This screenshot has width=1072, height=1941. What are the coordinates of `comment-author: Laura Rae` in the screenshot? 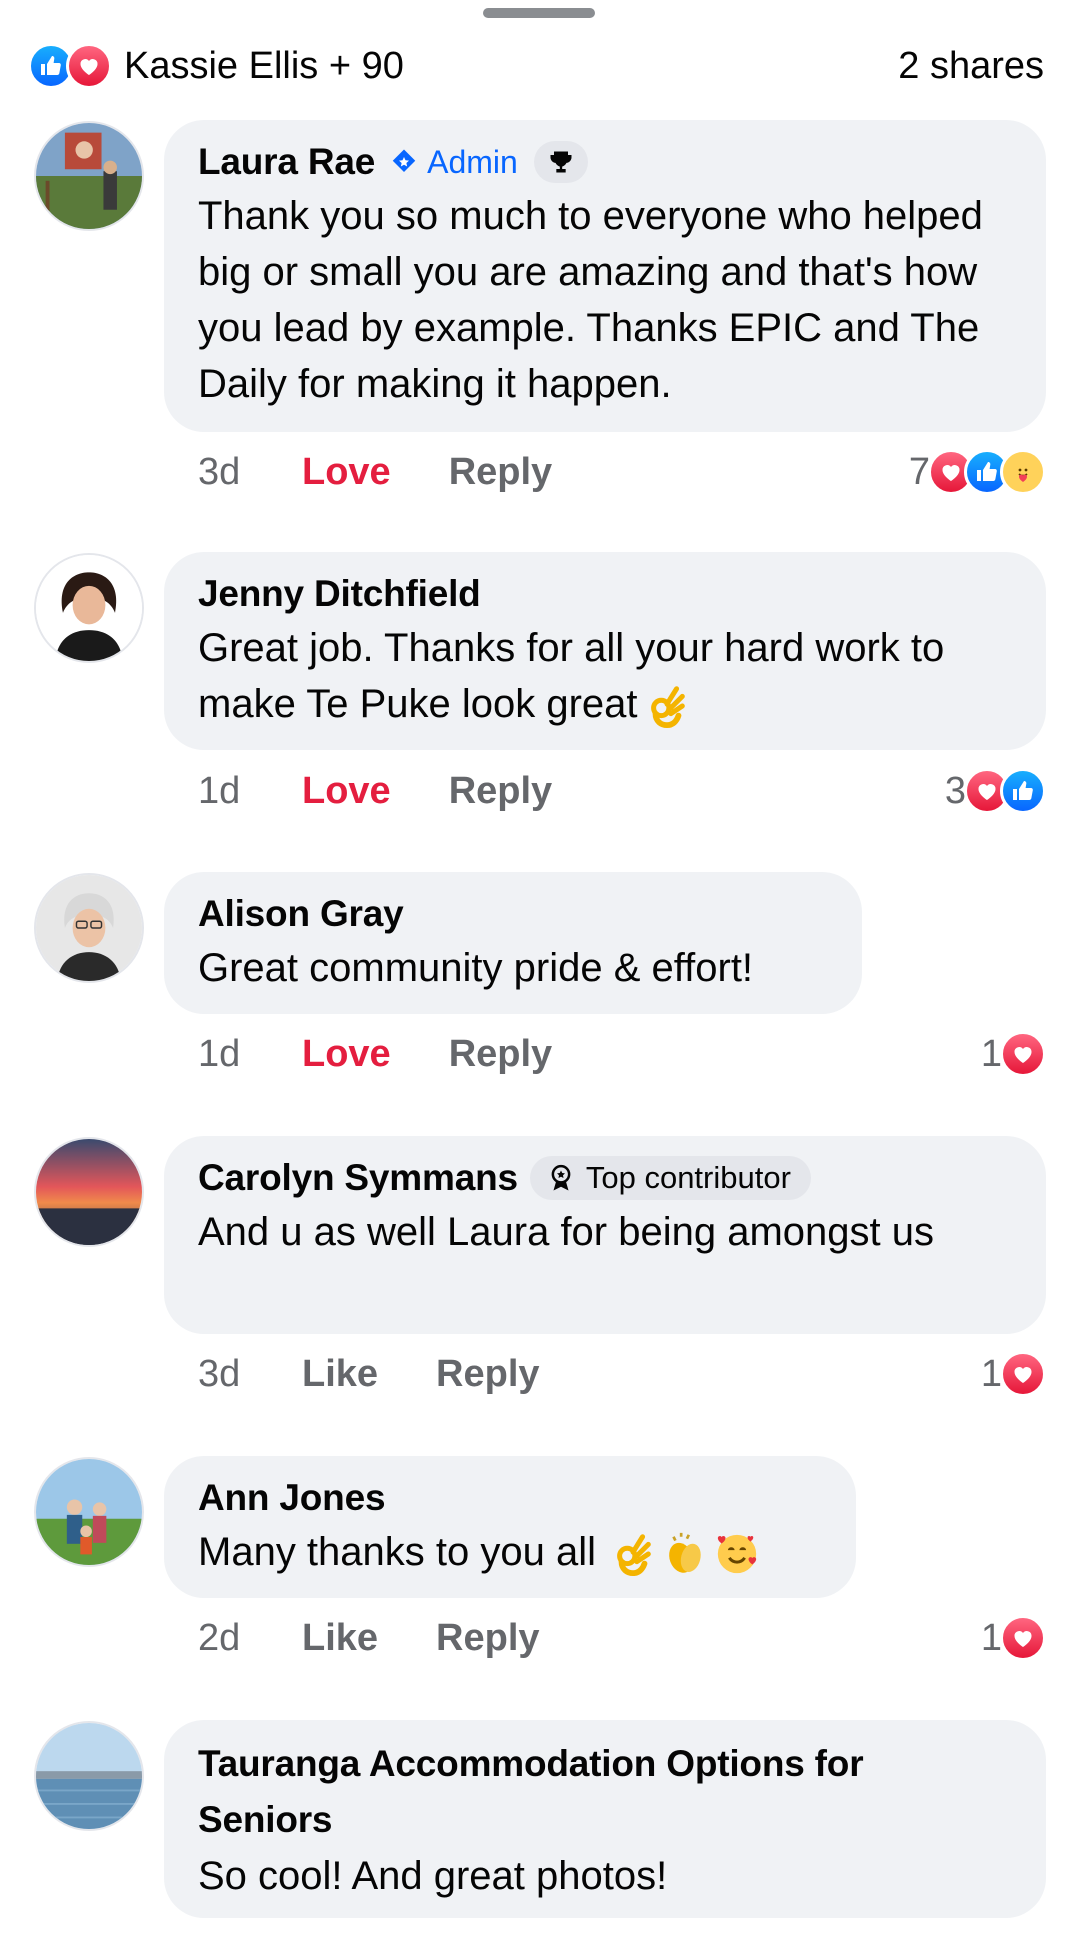 It's located at (286, 162).